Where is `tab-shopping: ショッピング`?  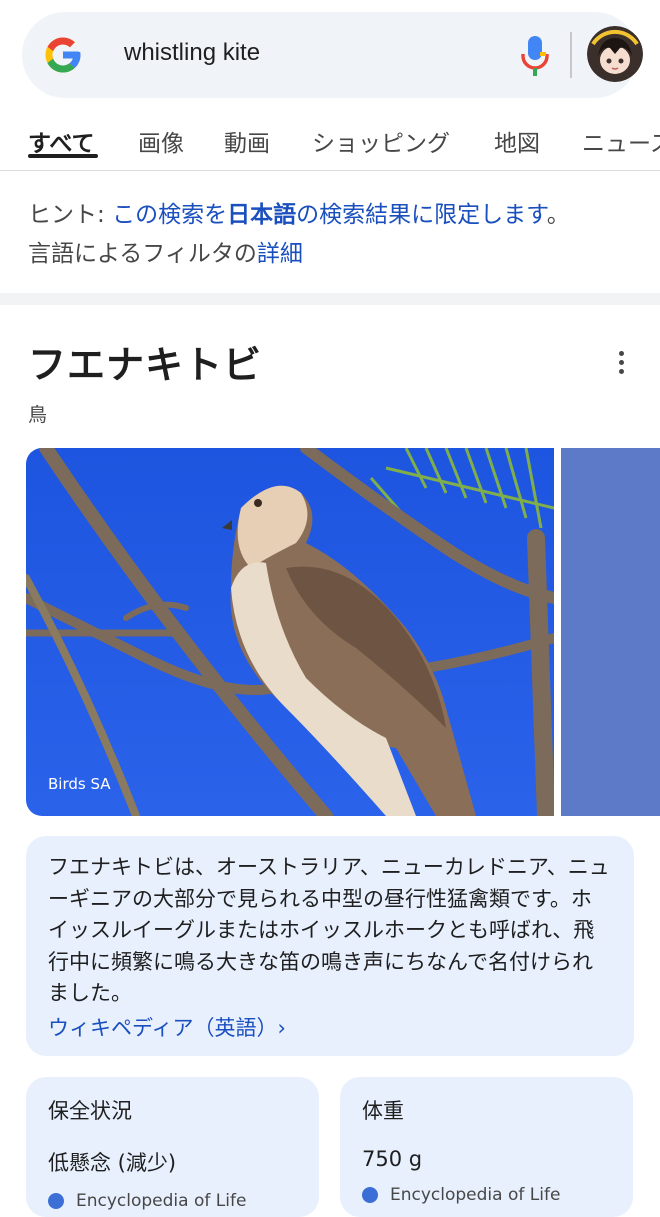 tab-shopping: ショッピング is located at coordinates (381, 141).